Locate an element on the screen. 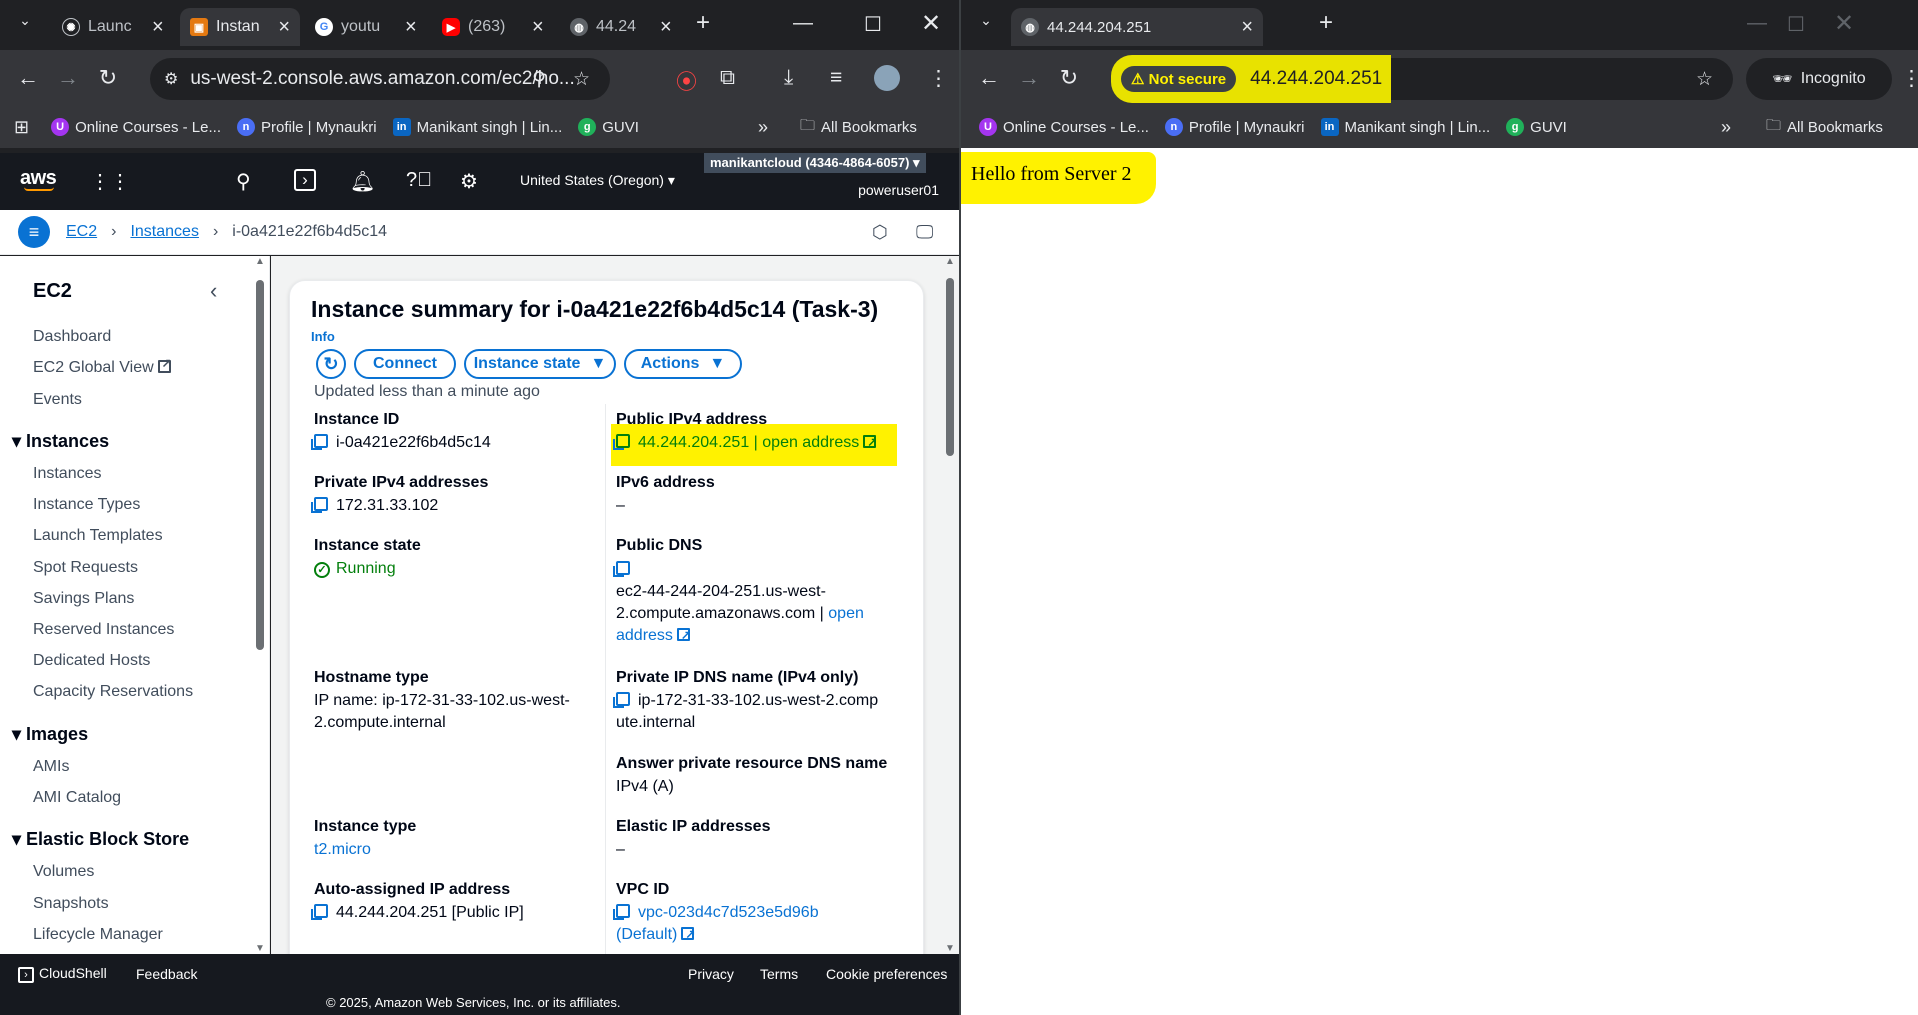  sidebar-item: Spot Requests is located at coordinates (85, 568).